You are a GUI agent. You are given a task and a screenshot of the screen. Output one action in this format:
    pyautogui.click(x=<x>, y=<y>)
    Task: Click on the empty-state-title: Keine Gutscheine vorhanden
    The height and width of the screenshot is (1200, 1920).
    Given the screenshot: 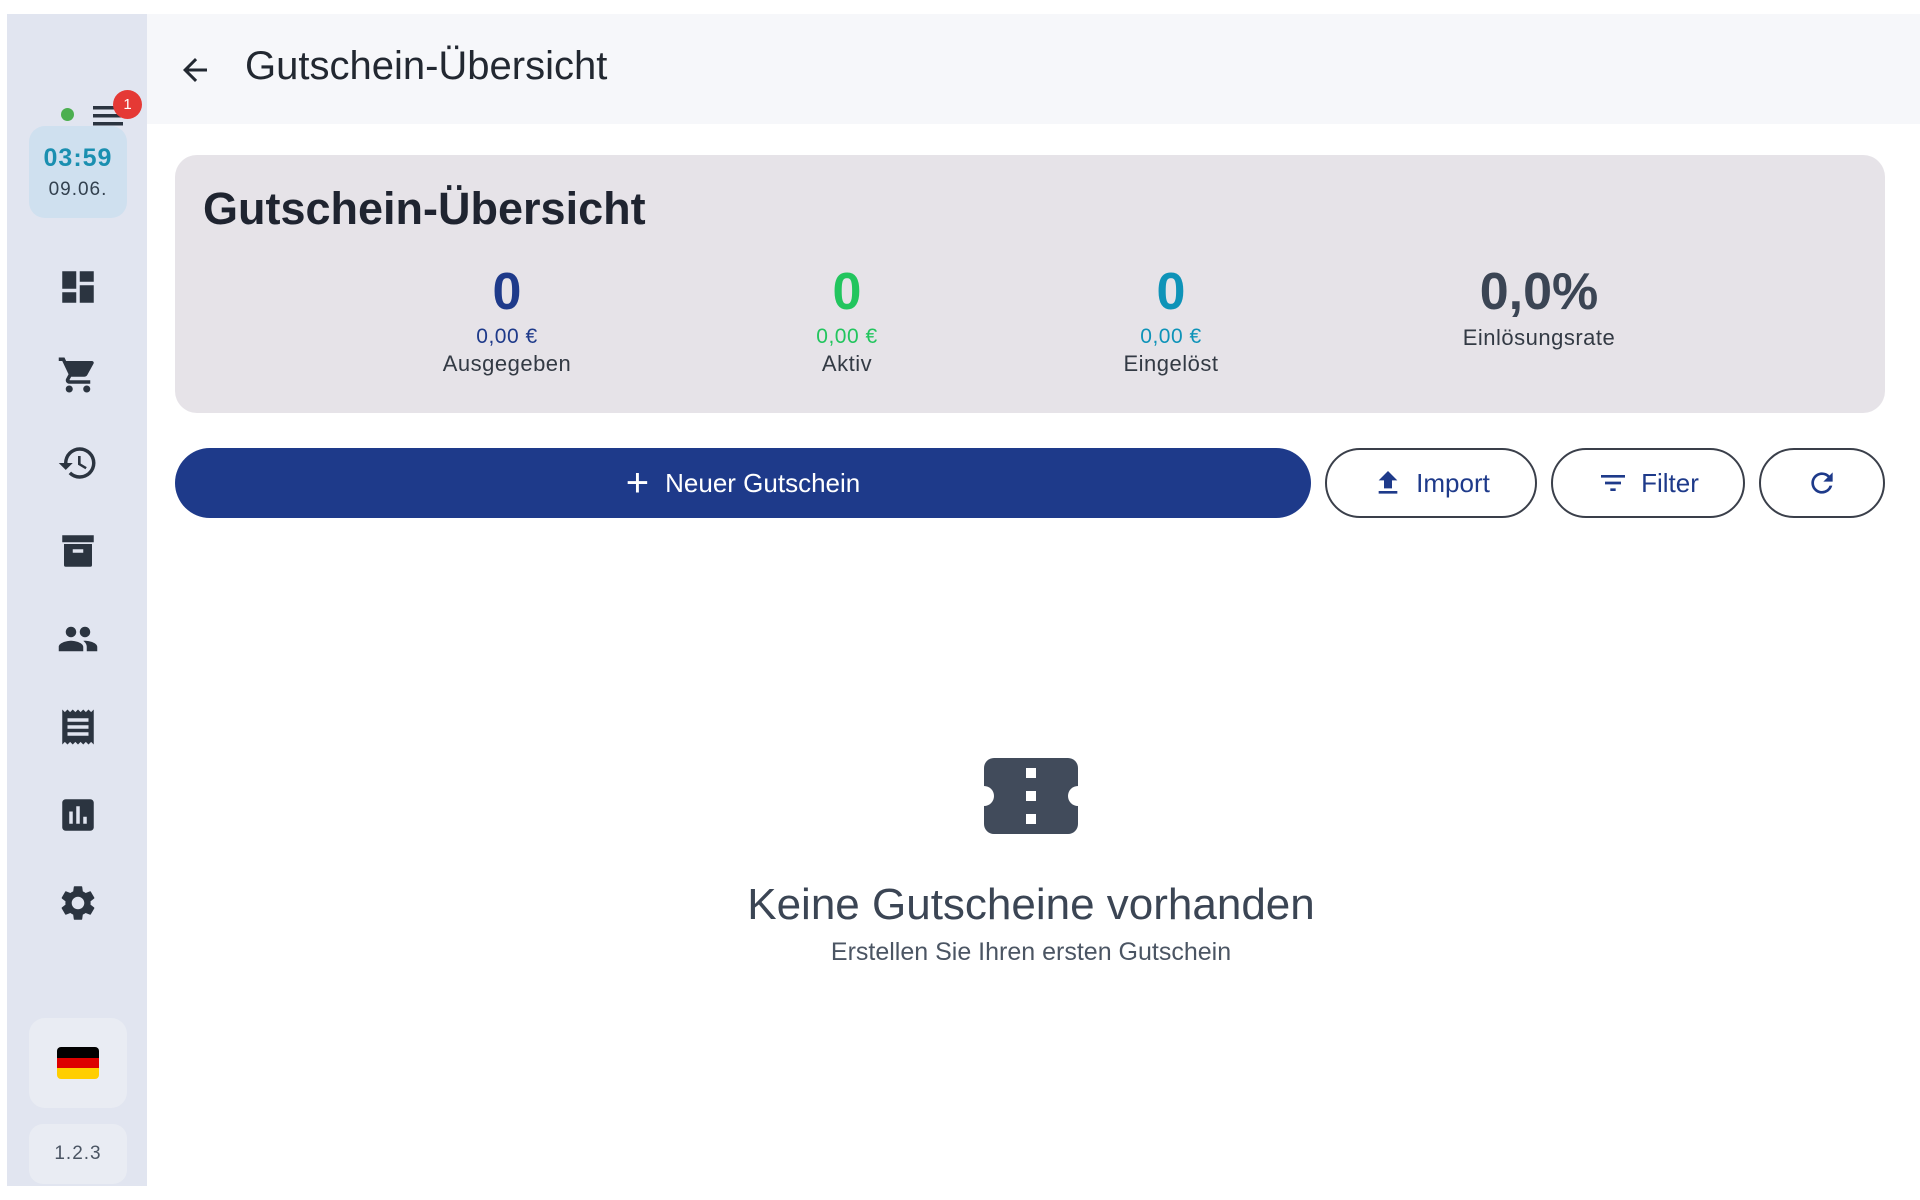 What is the action you would take?
    pyautogui.click(x=1031, y=904)
    